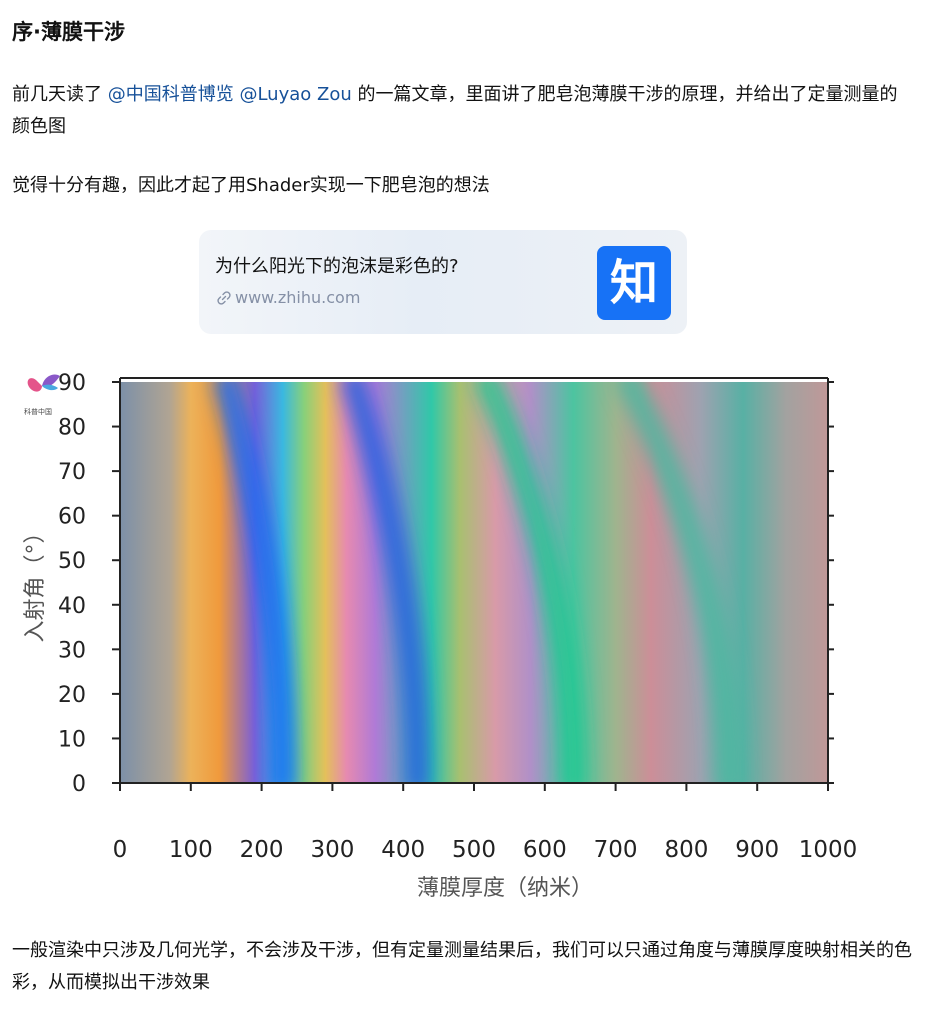  I want to click on chart-y-tick-label-60: 60, so click(72, 517).